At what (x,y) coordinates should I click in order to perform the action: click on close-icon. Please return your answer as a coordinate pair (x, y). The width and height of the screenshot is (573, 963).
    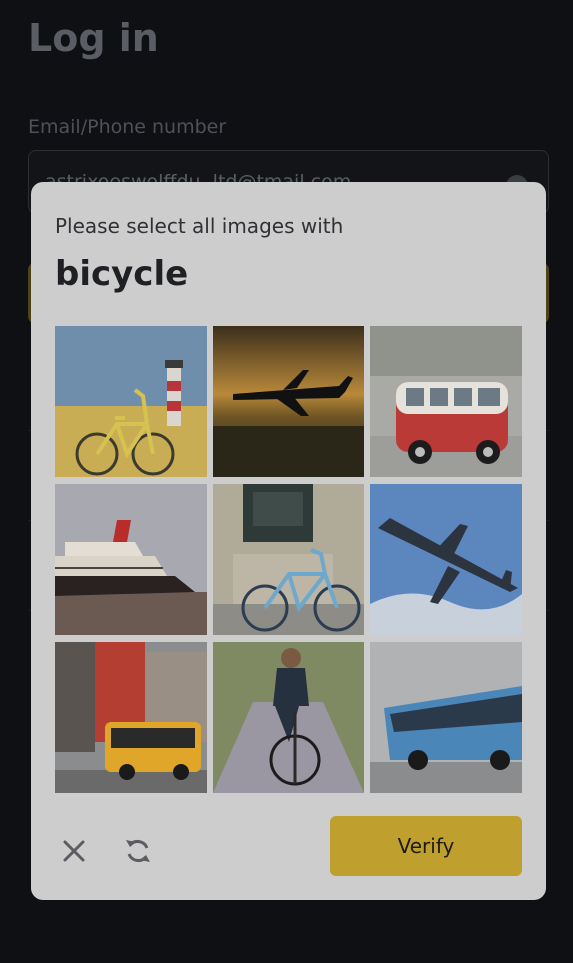
    Looking at the image, I should click on (74, 851).